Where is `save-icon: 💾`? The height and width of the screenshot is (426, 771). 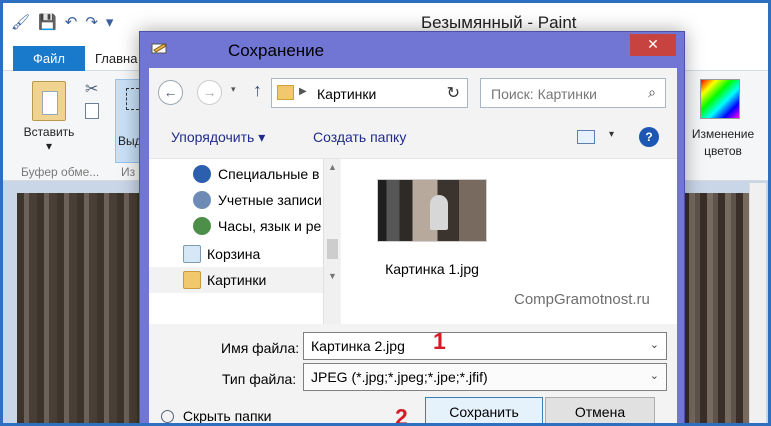 save-icon: 💾 is located at coordinates (47, 22).